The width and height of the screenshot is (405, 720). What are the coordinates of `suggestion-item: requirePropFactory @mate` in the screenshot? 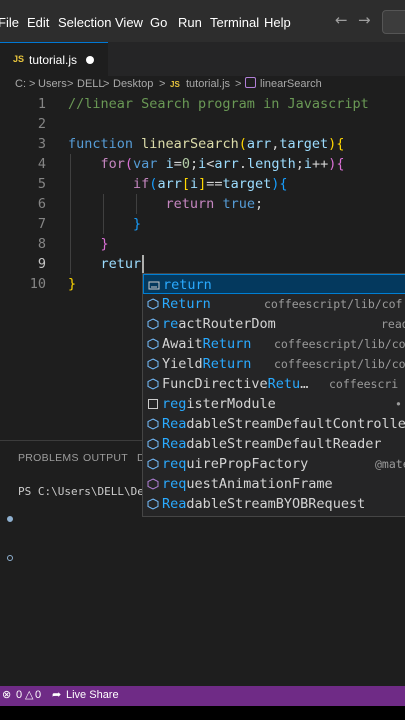 It's located at (274, 464).